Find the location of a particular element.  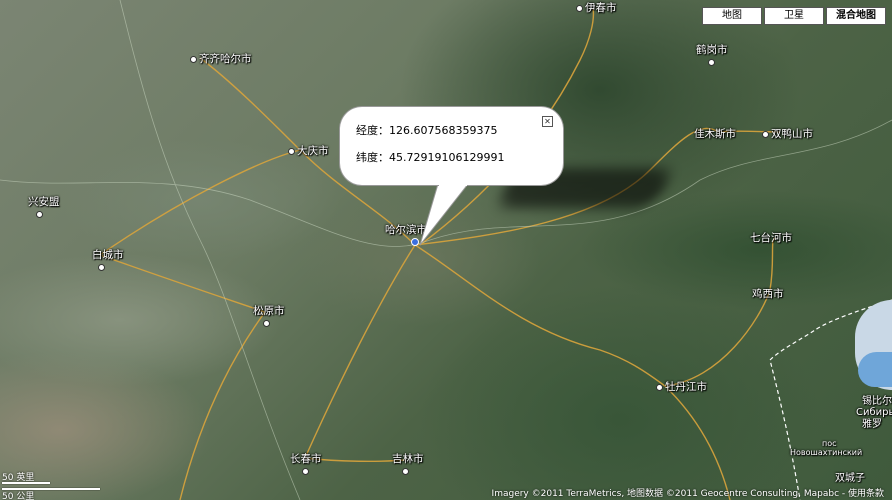

longitude-value: 126.607568359375 is located at coordinates (443, 130).